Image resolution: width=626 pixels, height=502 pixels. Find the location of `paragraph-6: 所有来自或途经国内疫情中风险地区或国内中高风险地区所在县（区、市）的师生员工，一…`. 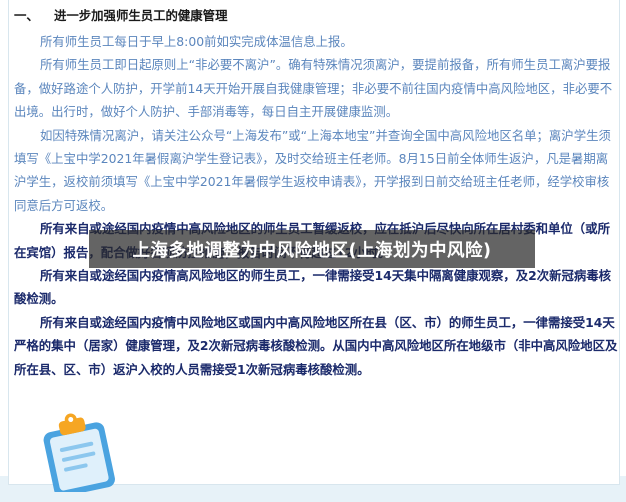

paragraph-6: 所有来自或途经国内疫情中风险地区或国内中高风险地区所在县（区、市）的师生员工，一… is located at coordinates (316, 345).